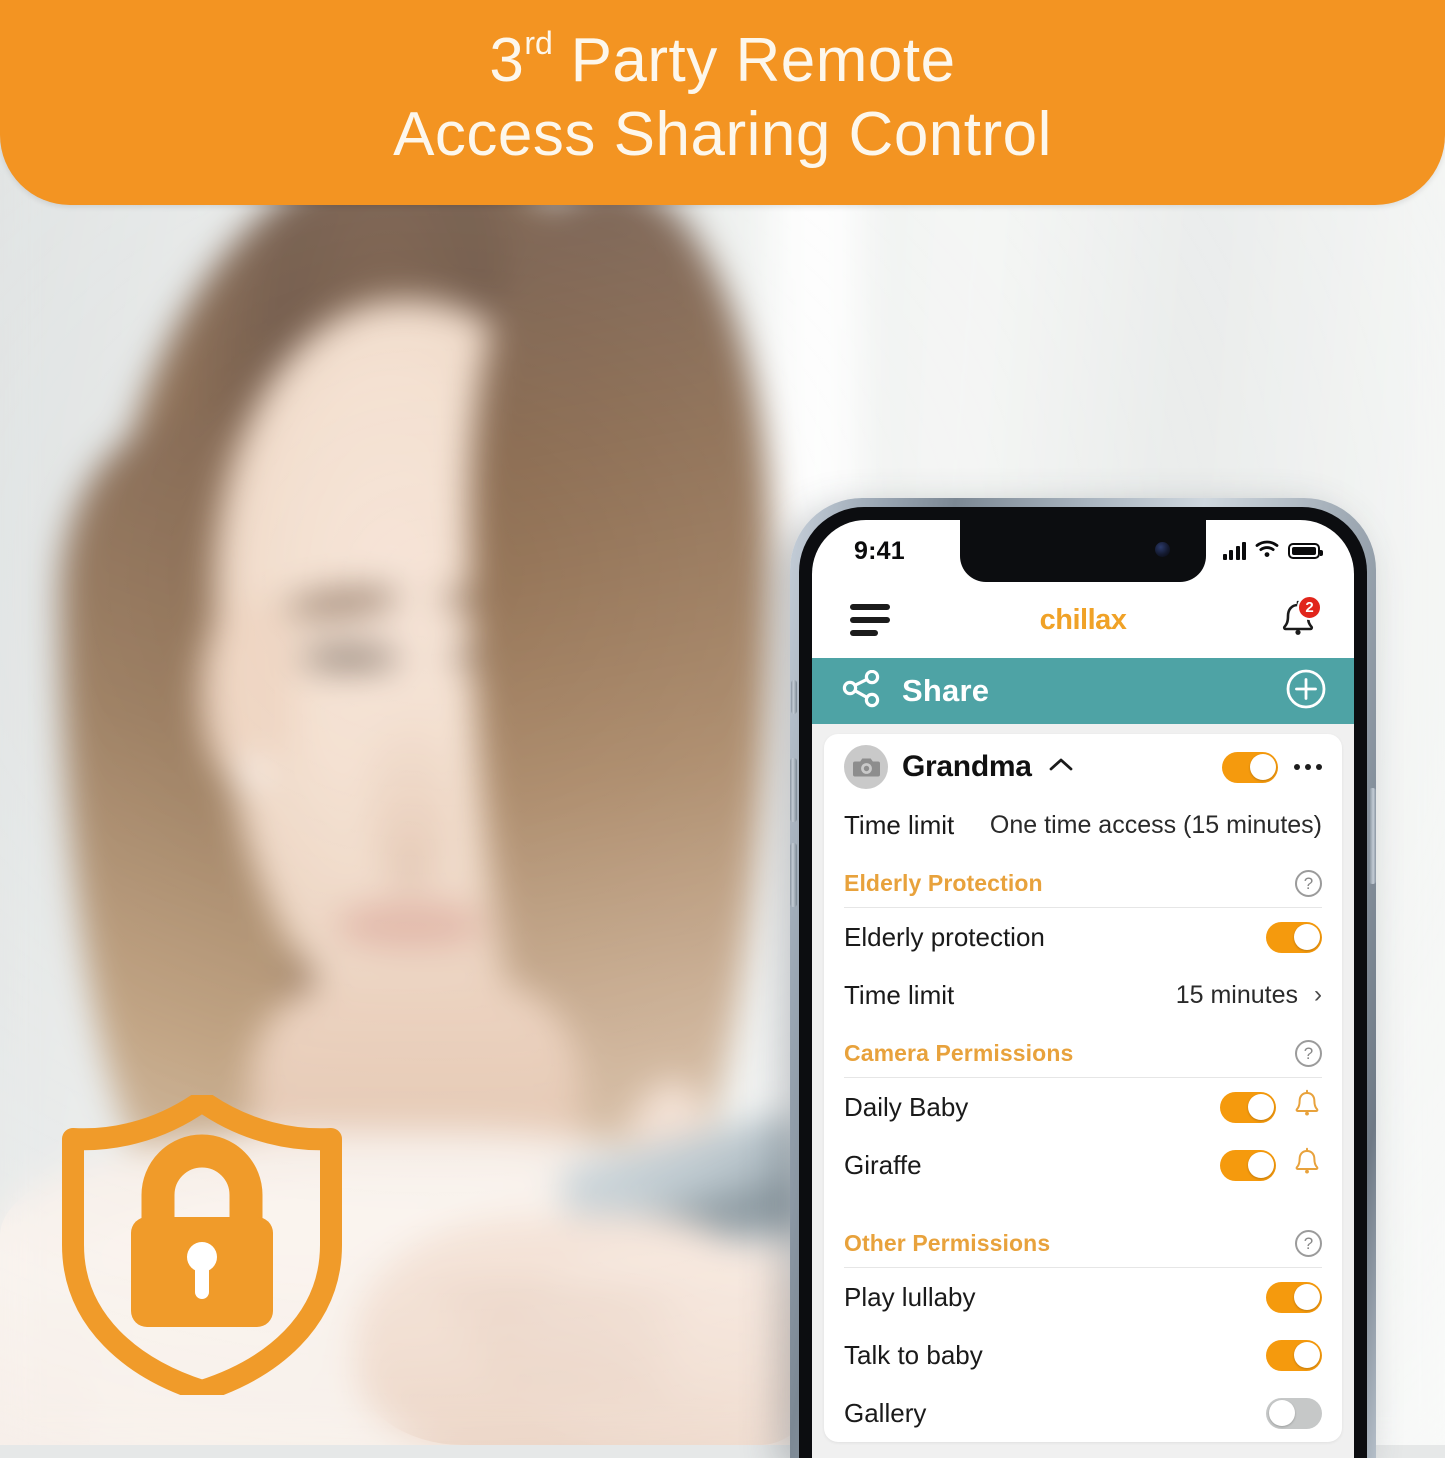 Image resolution: width=1445 pixels, height=1458 pixels. I want to click on giraffe-toggle, so click(1248, 1165).